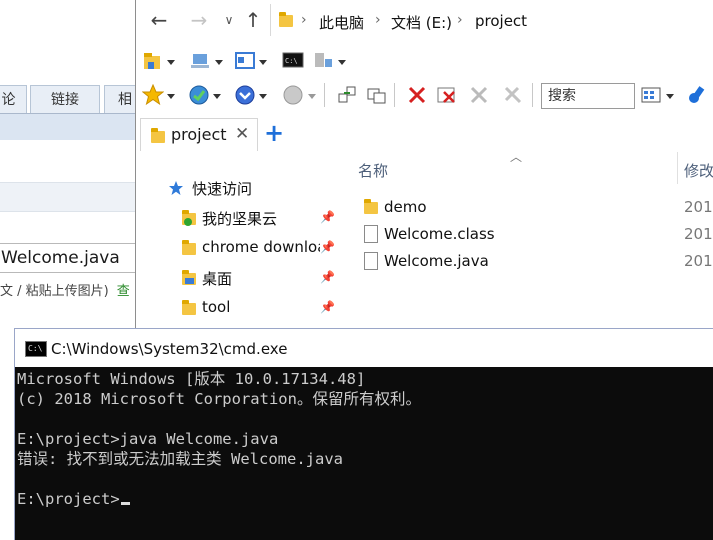 The height and width of the screenshot is (540, 713). I want to click on address-bar: › 此电脑 › 文档 (E:) › project, so click(491, 20).